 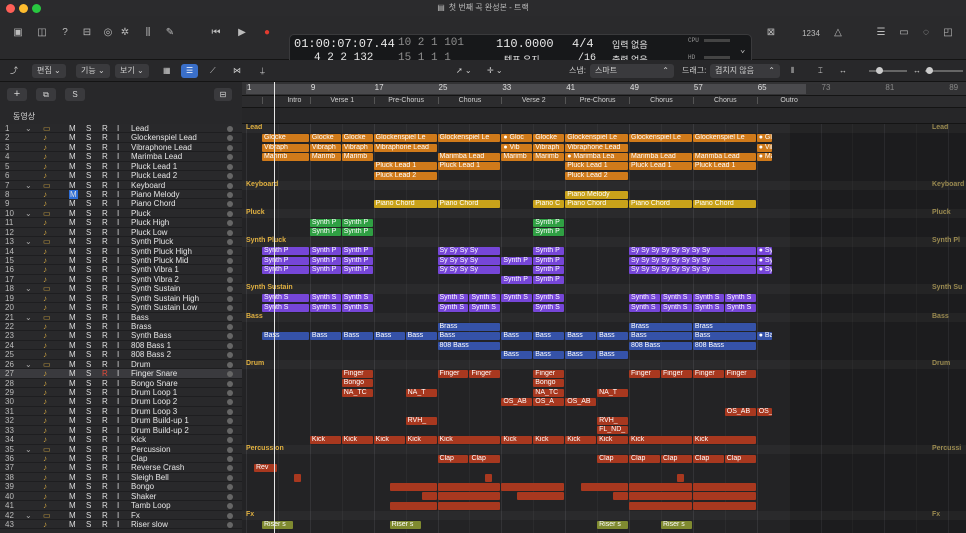 What do you see at coordinates (121, 167) in the screenshot?
I see `track-header: 5 ♪ M S R I Pluck Lead 1` at bounding box center [121, 167].